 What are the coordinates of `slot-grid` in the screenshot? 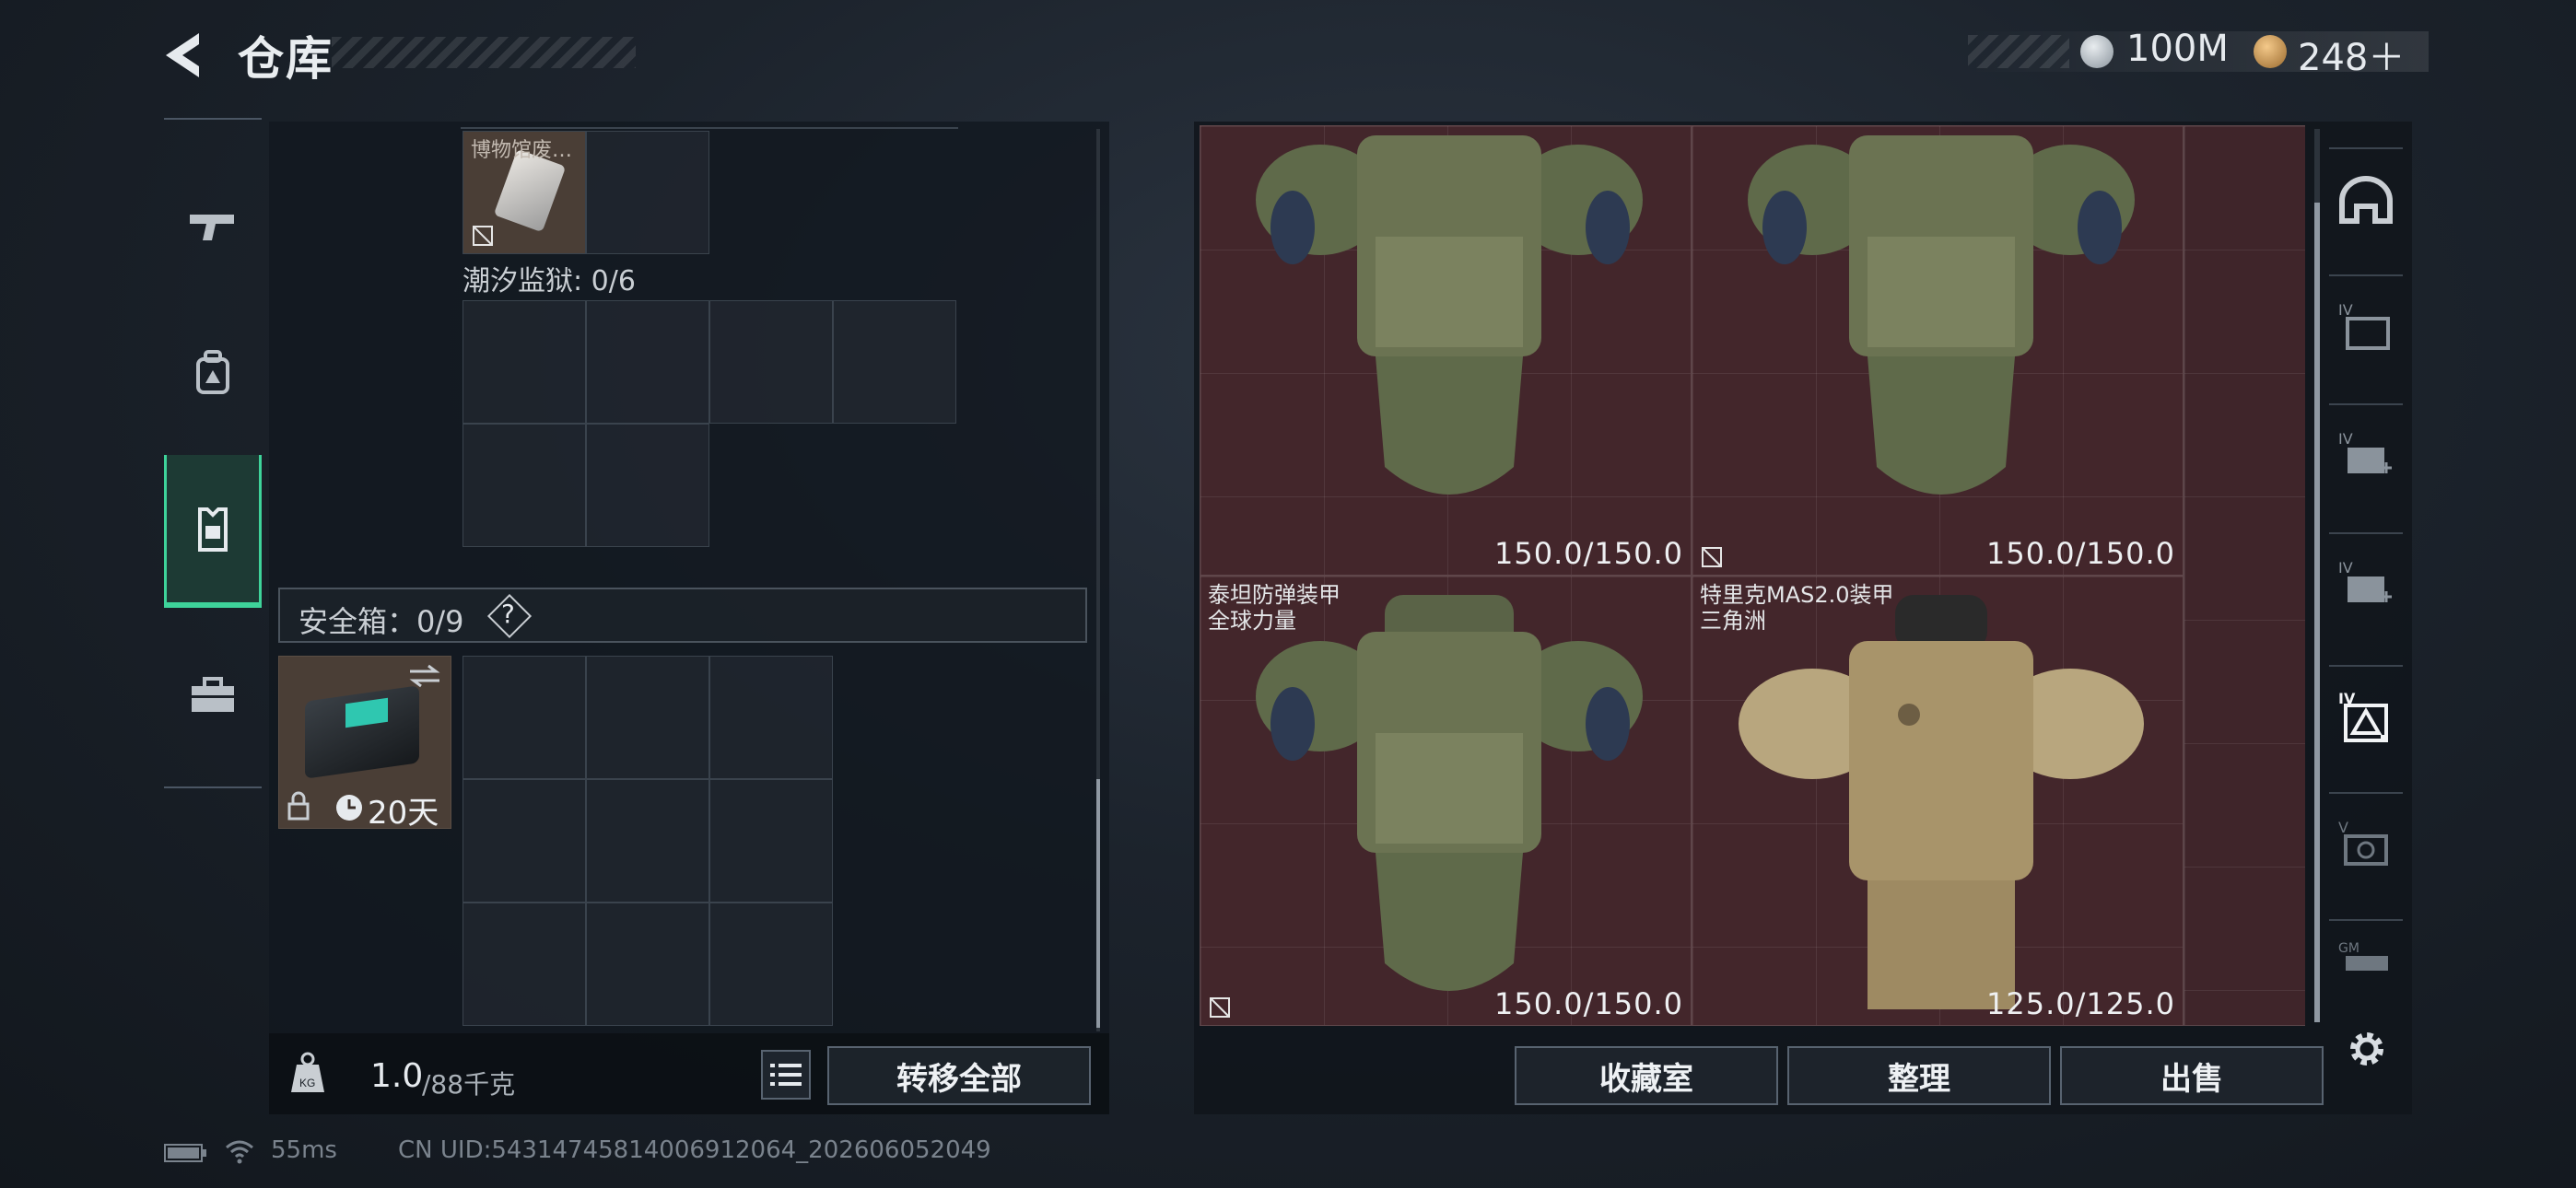 It's located at (2244, 575).